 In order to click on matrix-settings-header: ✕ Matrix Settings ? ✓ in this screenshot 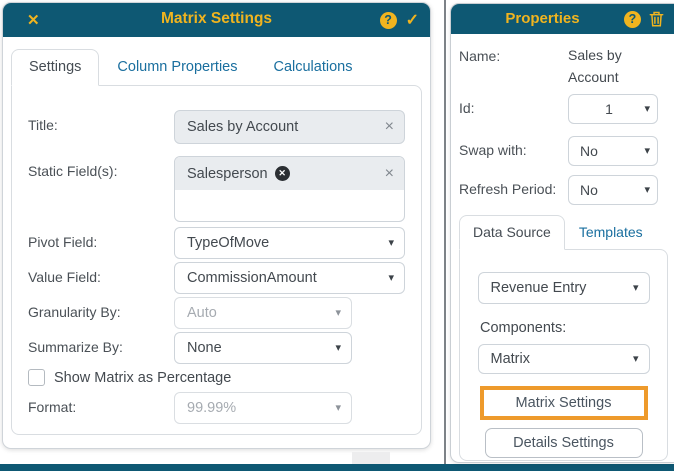, I will do `click(216, 20)`.